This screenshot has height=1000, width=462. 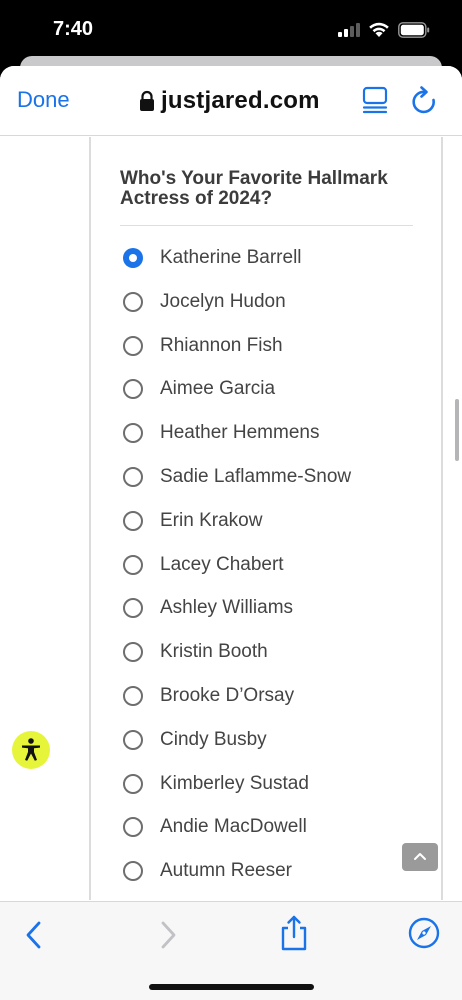 I want to click on divider, so click(x=266, y=225).